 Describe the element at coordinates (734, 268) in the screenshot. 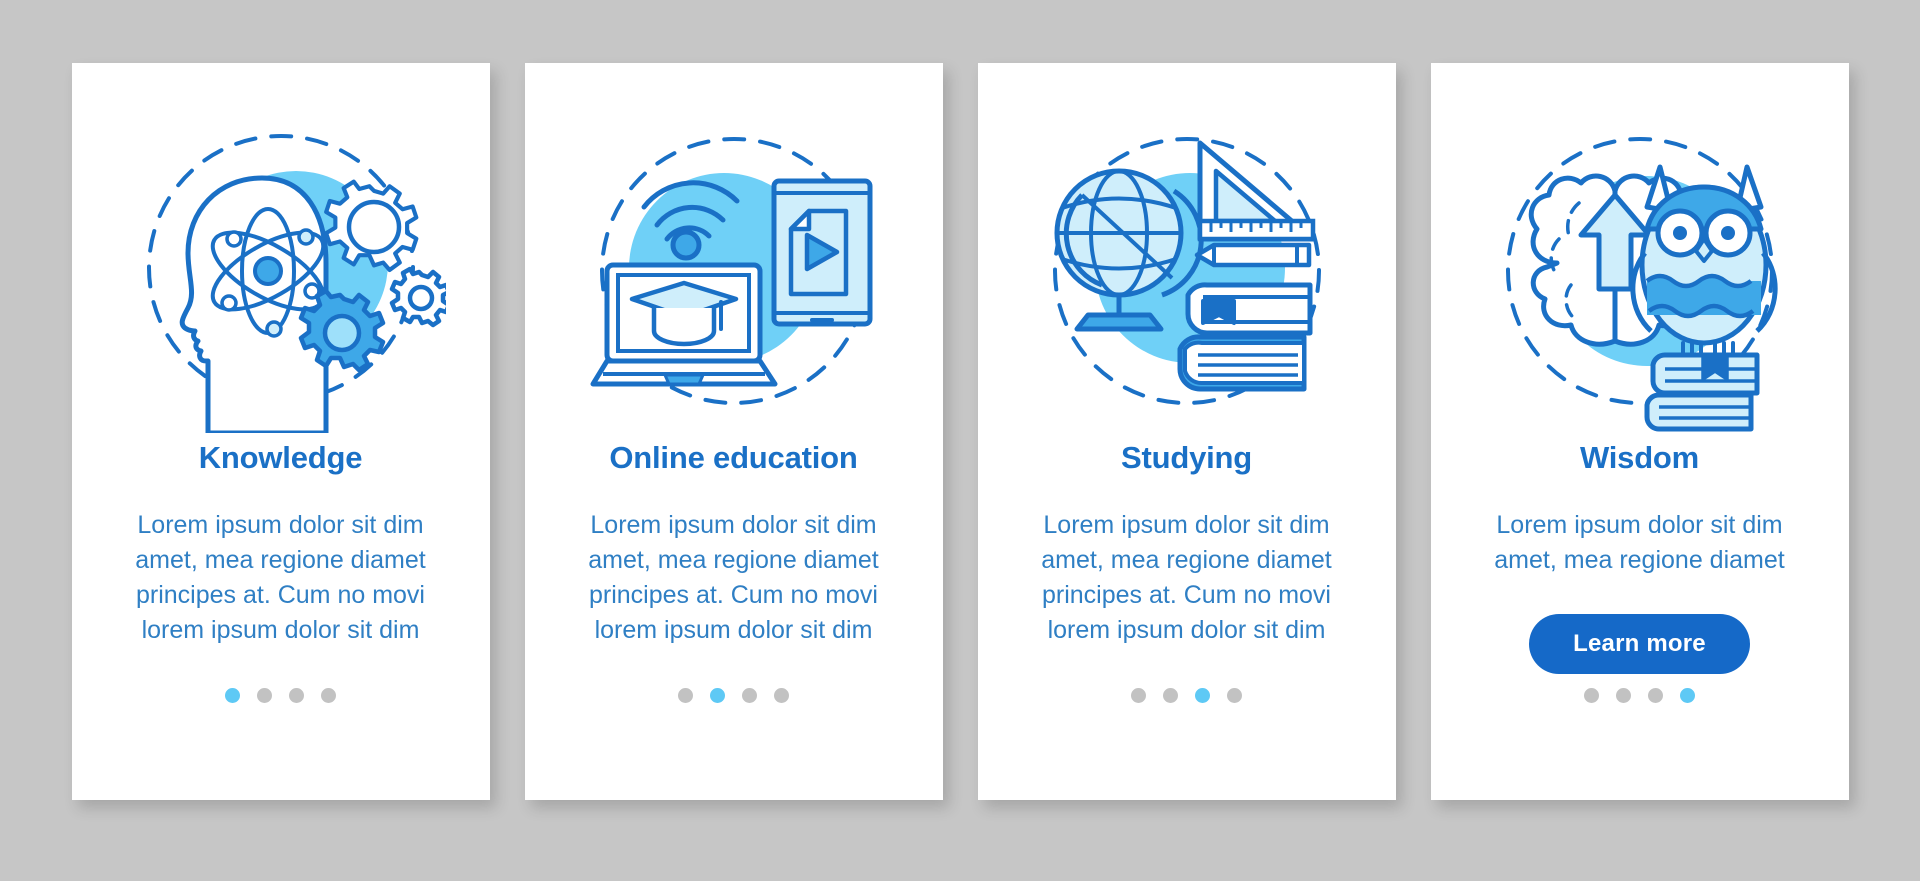

I see `laptop-wifi-tablet-icon` at that location.